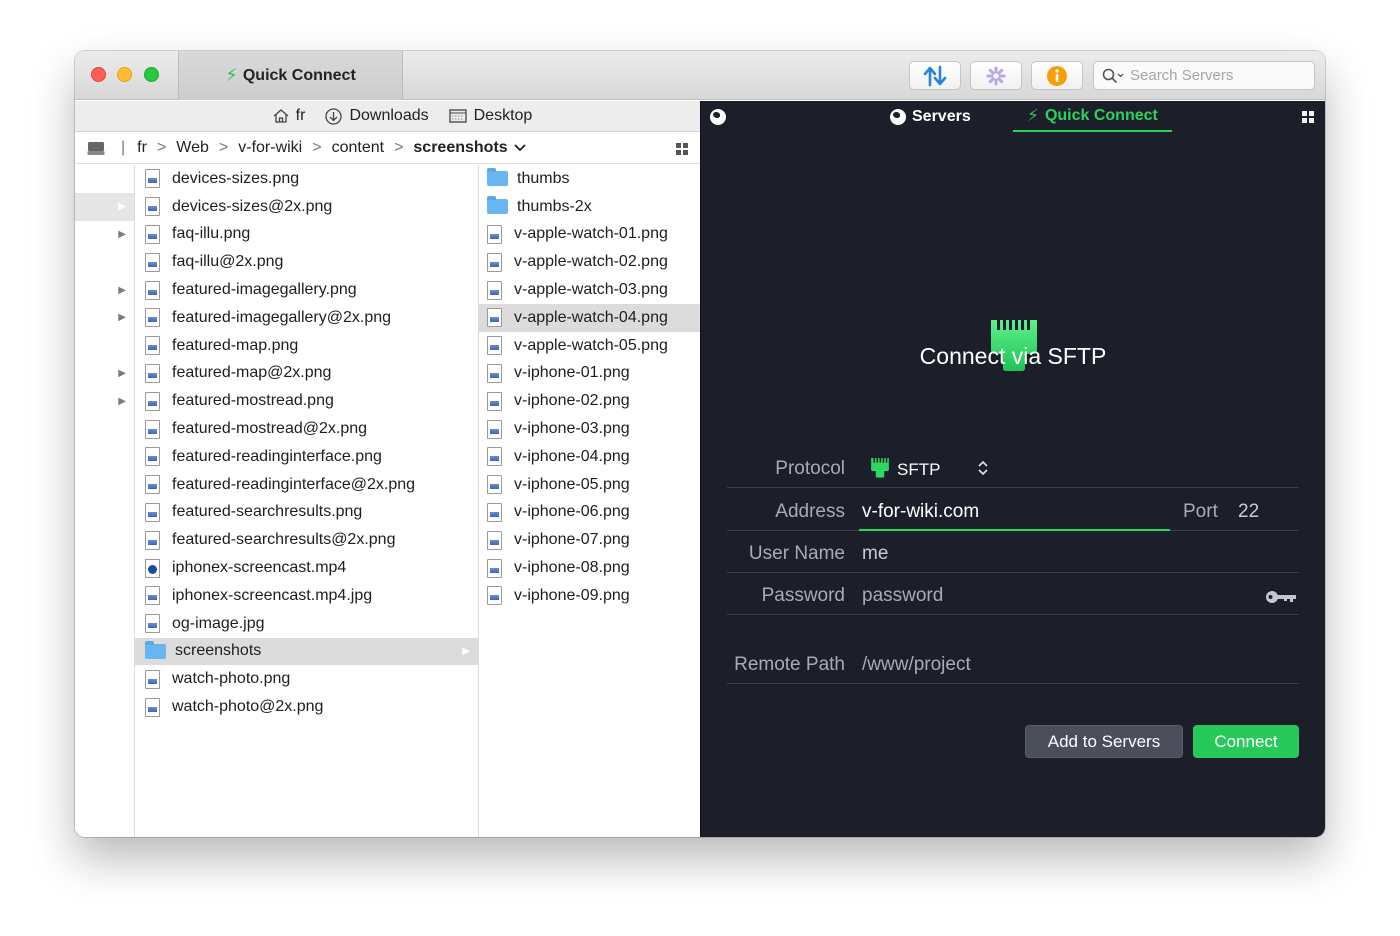 Image resolution: width=1400 pixels, height=936 pixels. I want to click on file-row: v-apple-watch-02.png, so click(589, 262).